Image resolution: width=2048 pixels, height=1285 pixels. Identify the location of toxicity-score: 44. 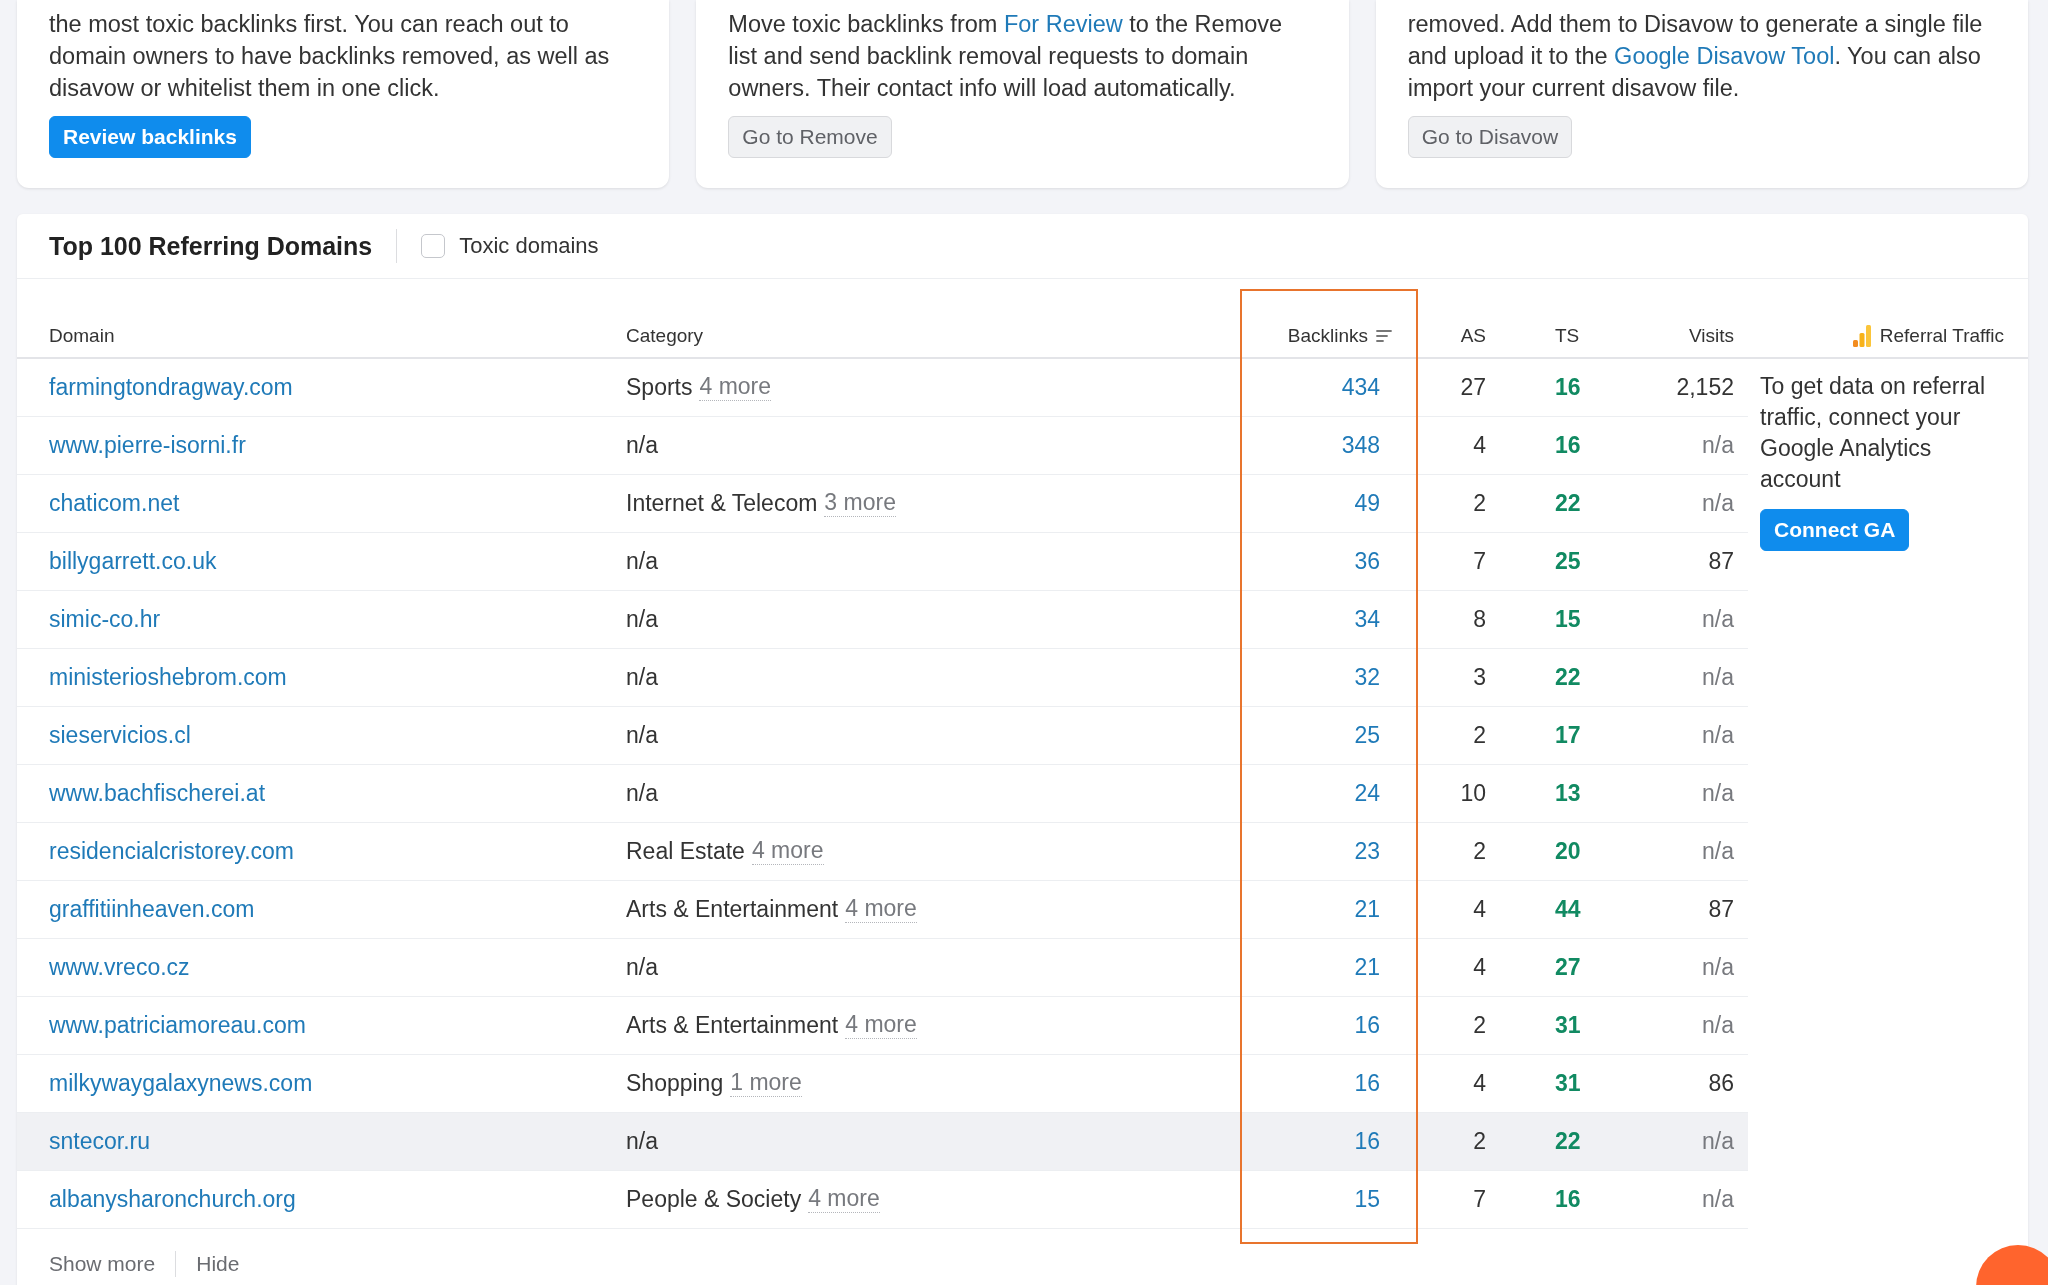
(1568, 909).